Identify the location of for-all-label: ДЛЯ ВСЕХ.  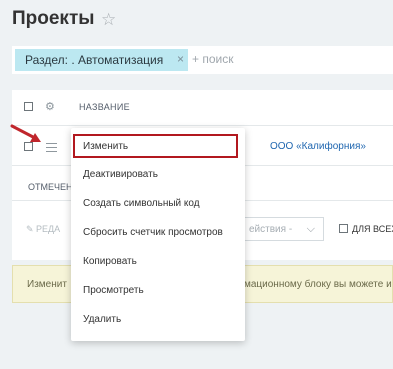
(372, 229).